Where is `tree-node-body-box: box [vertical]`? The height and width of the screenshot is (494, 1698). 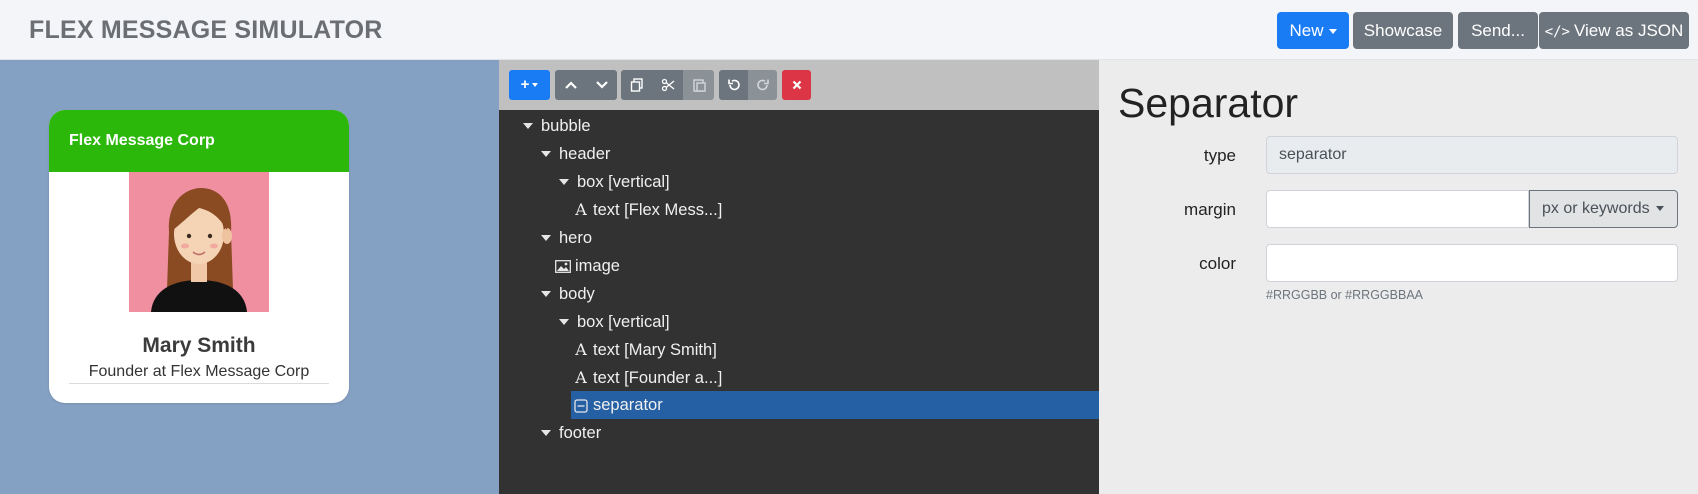
tree-node-body-box: box [vertical] is located at coordinates (614, 322).